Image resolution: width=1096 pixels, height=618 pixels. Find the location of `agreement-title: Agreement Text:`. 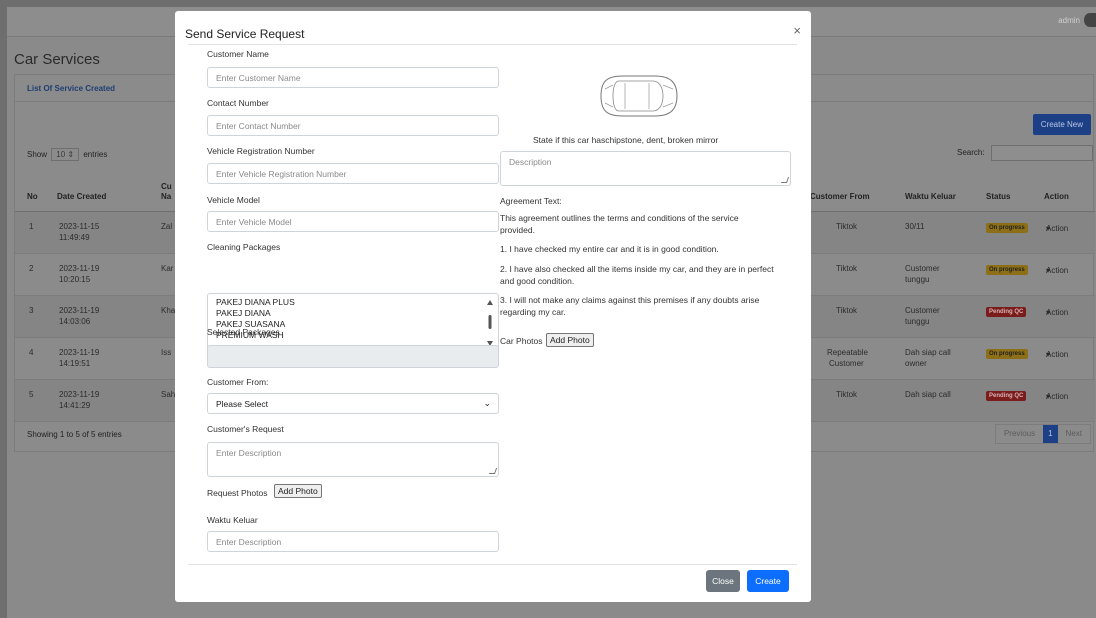

agreement-title: Agreement Text: is located at coordinates (531, 201).